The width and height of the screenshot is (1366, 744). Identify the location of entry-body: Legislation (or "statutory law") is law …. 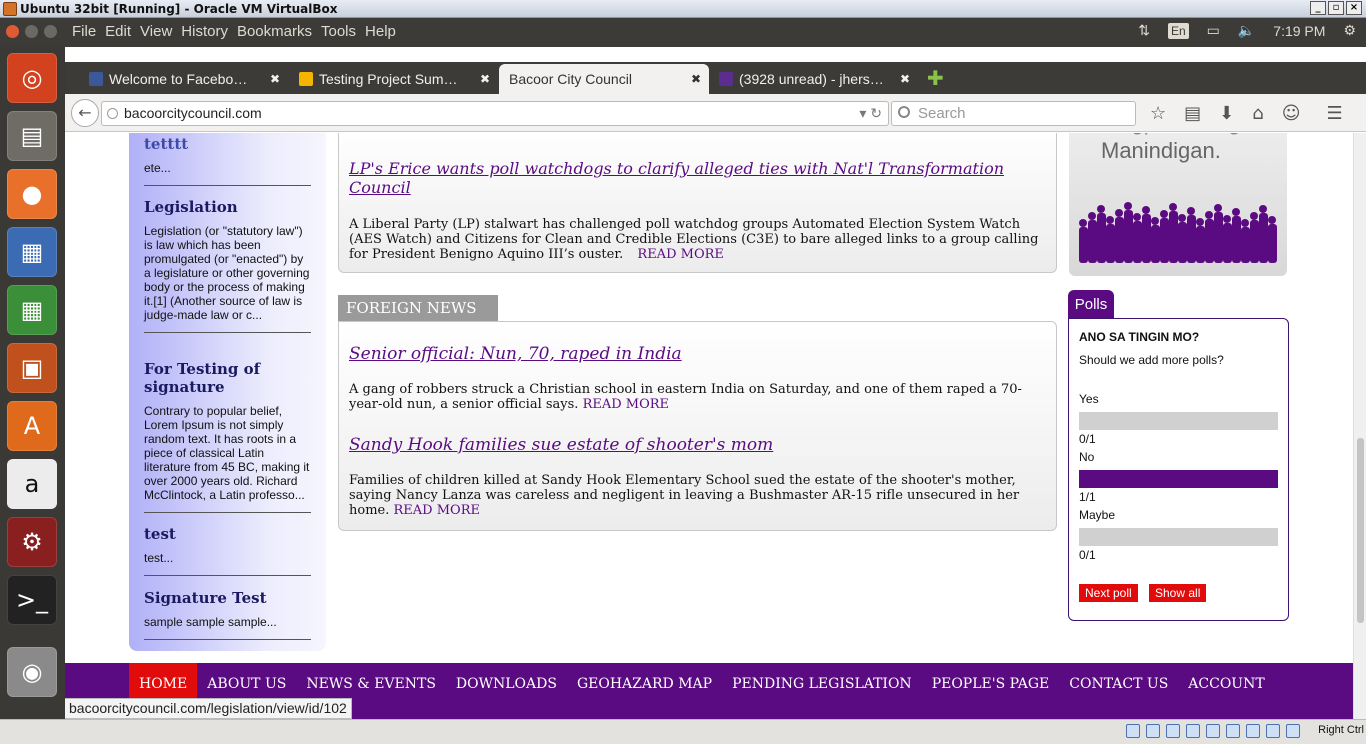
(227, 273).